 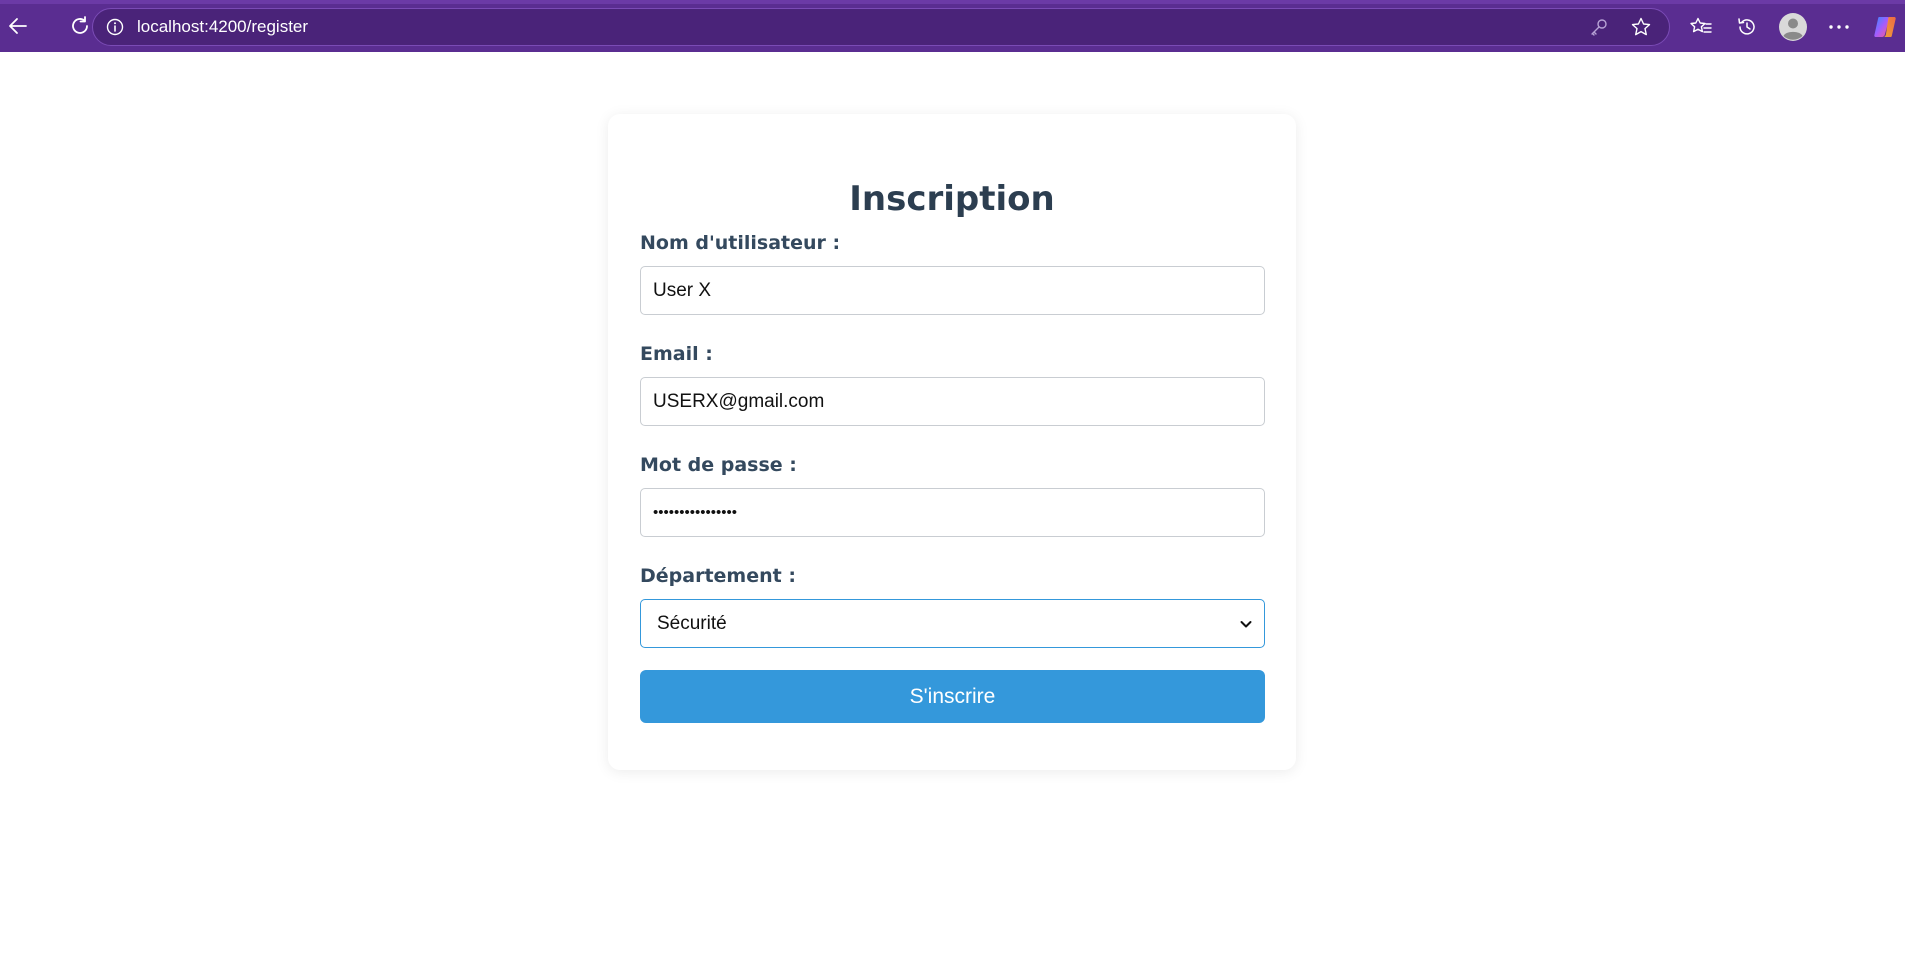 I want to click on username-field, so click(x=952, y=290).